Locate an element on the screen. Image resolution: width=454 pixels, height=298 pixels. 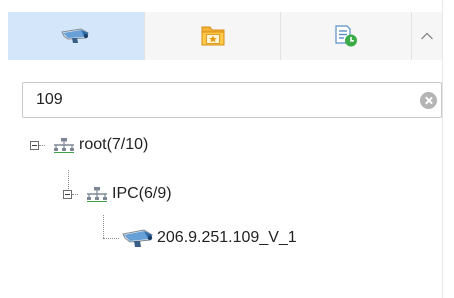
search-box is located at coordinates (232, 100).